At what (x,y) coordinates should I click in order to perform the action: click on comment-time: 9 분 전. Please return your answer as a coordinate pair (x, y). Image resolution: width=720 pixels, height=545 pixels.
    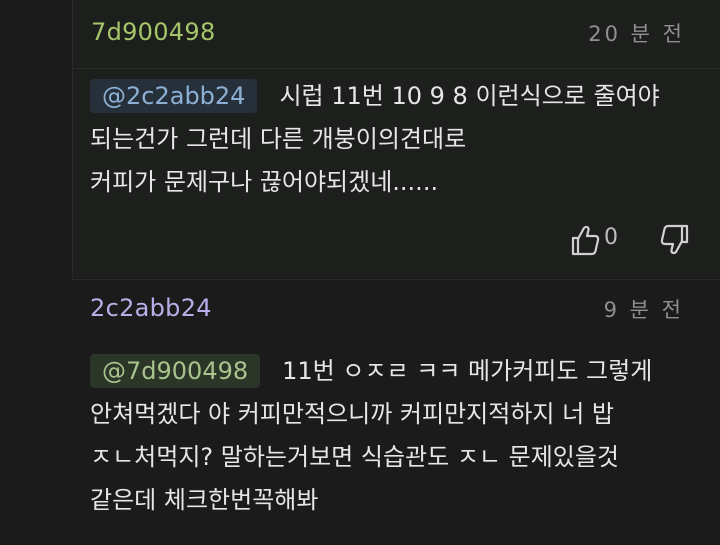
    Looking at the image, I should click on (643, 310).